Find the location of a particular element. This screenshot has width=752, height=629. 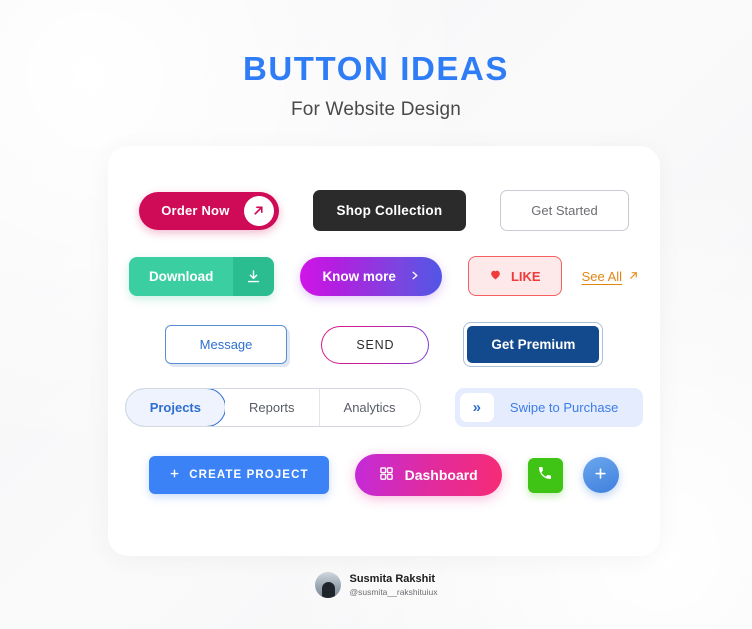

order-now-label: Order Now is located at coordinates (195, 210).